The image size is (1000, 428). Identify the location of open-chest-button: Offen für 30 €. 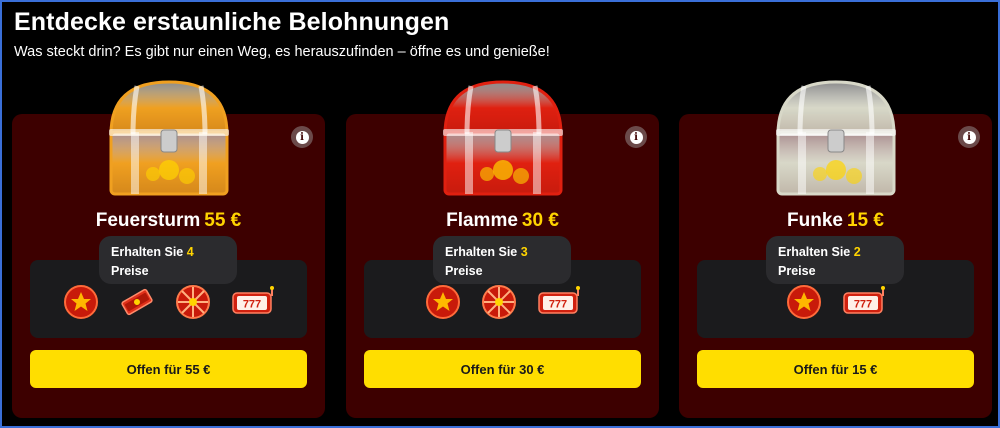
(502, 369).